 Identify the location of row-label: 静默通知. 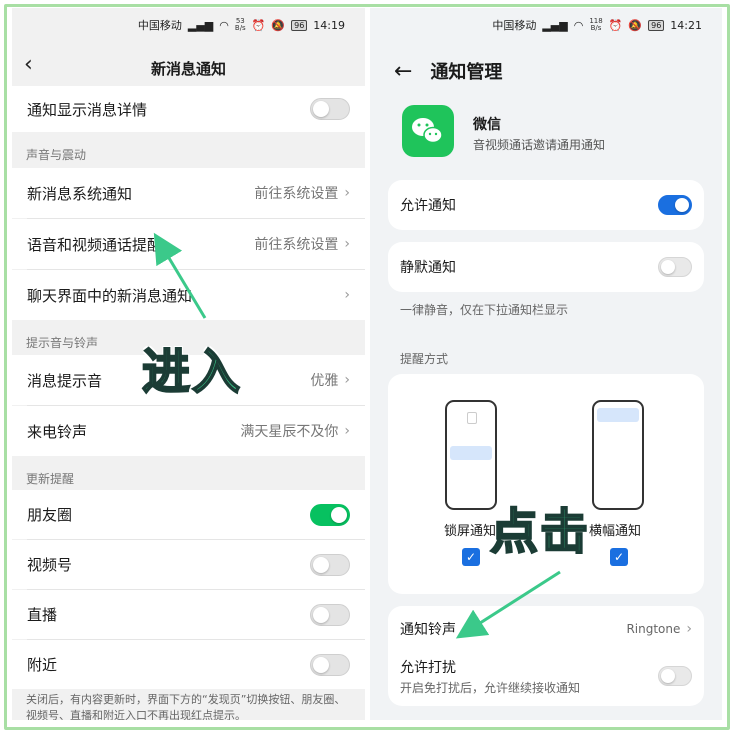
(428, 268).